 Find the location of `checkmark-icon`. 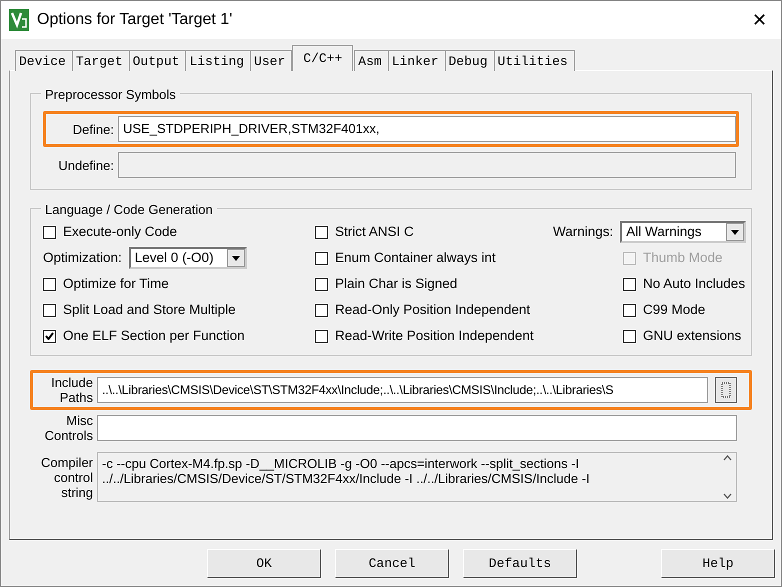

checkmark-icon is located at coordinates (49, 336).